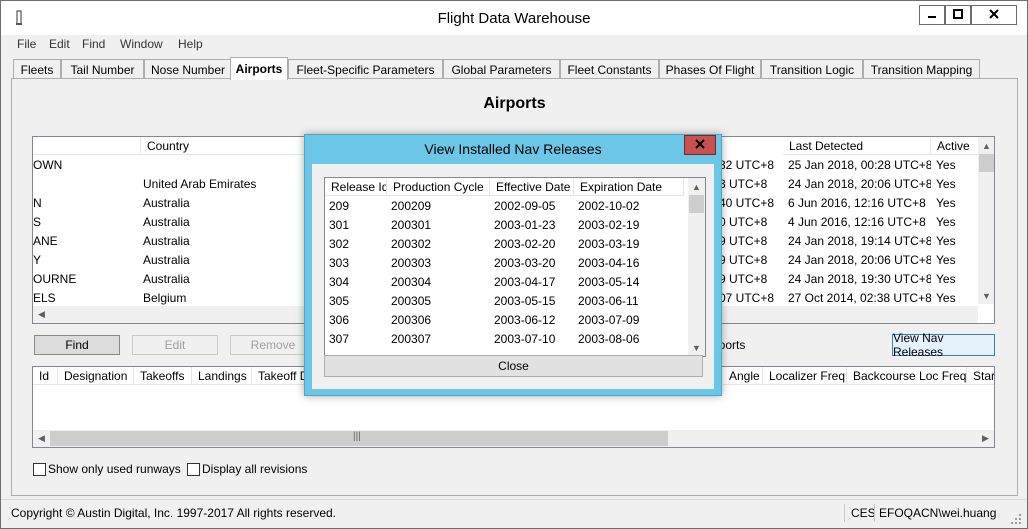 This screenshot has width=1028, height=529. I want to click on tab-fleet-constants: Fleet Constants, so click(609, 69).